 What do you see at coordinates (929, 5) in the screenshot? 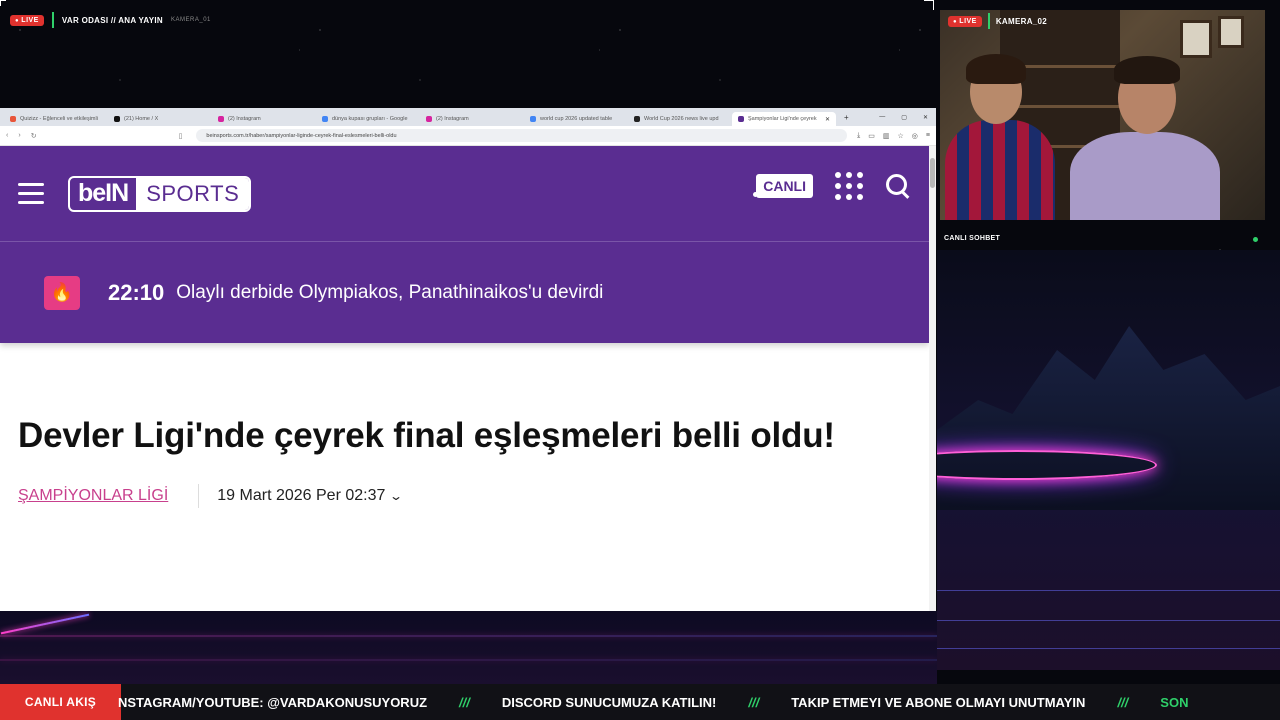
I see `frame-corner-tr` at bounding box center [929, 5].